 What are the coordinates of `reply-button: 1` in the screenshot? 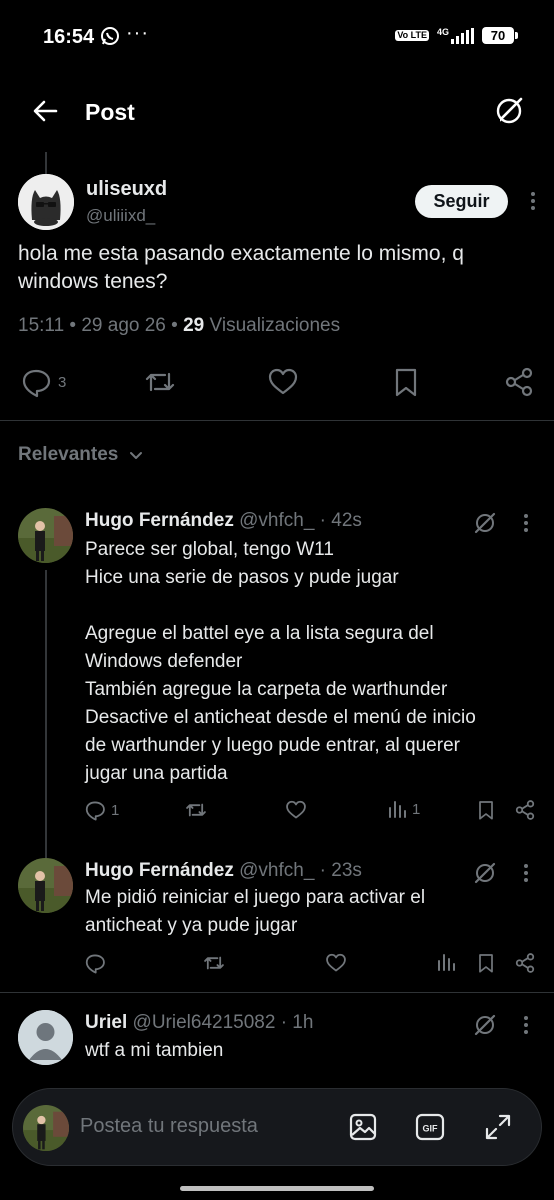 It's located at (101, 810).